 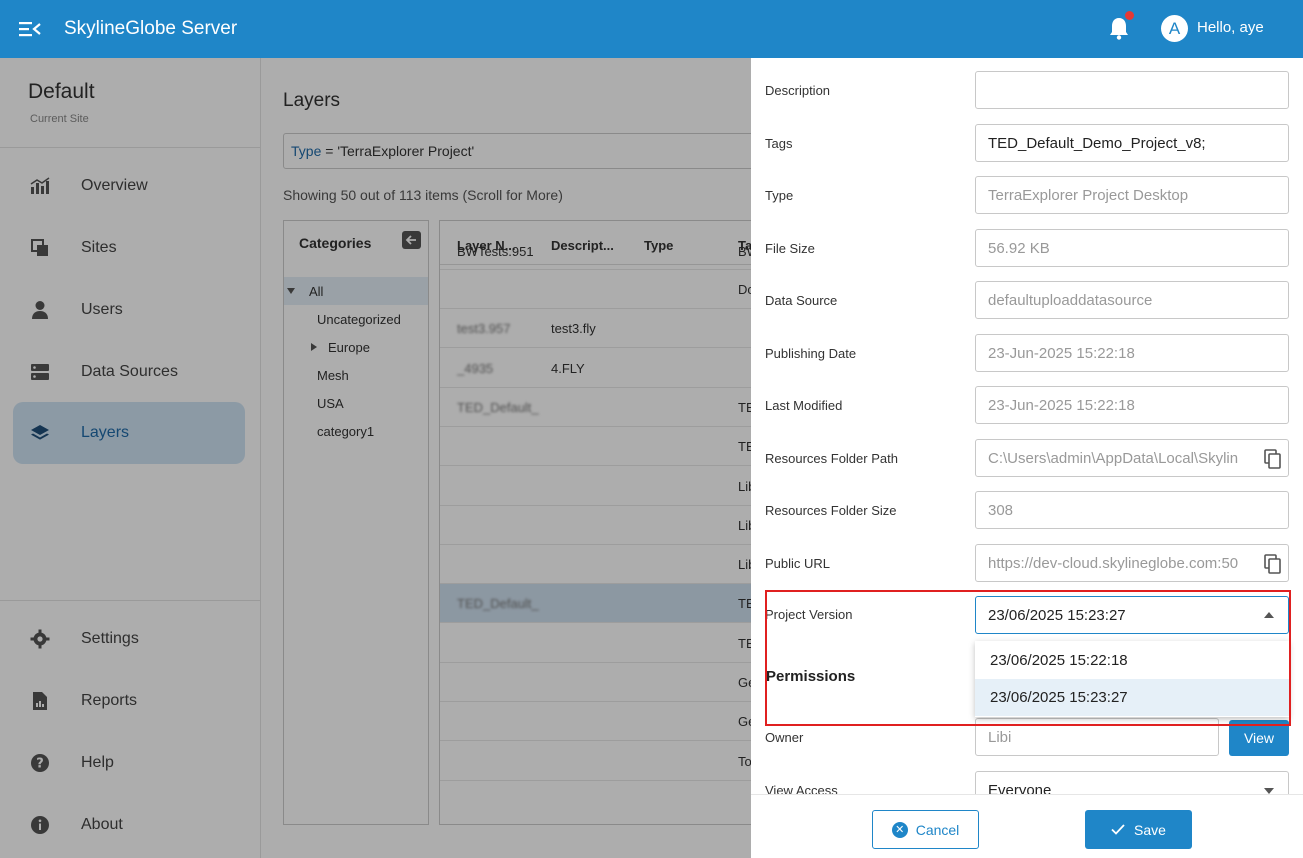 What do you see at coordinates (651, 29) in the screenshot?
I see `top-bar: SkylineGlobe Server A Hello, aye` at bounding box center [651, 29].